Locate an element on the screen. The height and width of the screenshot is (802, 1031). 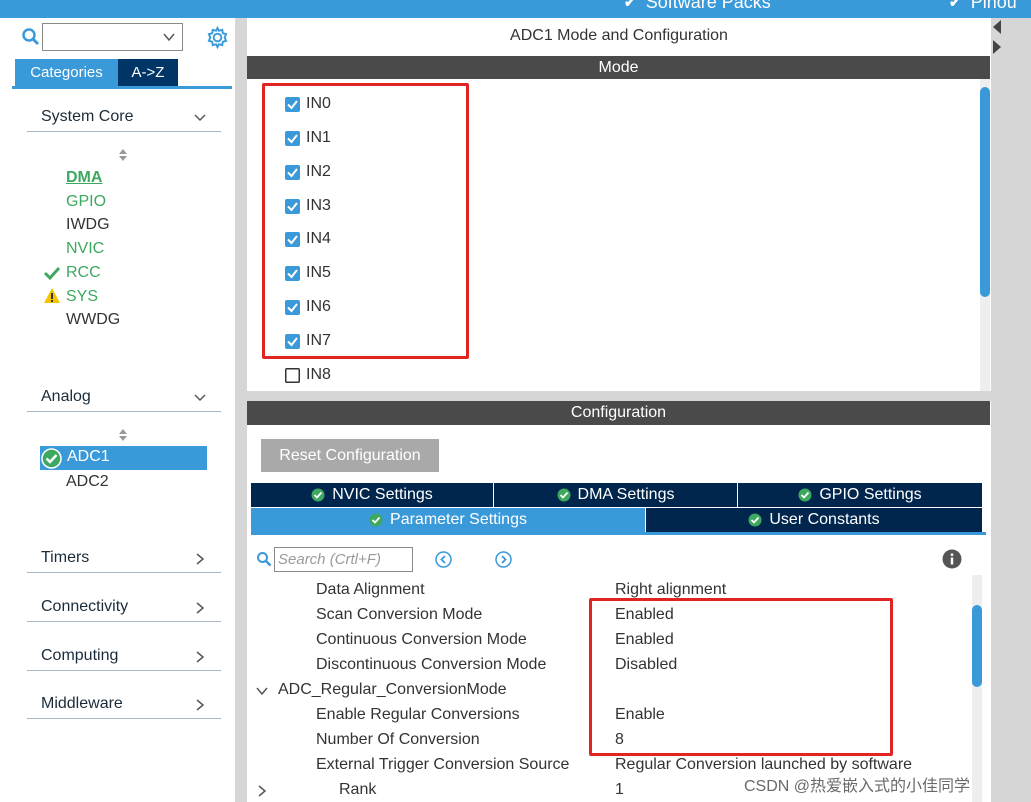
channel-in8: IN8 is located at coordinates (308, 375).